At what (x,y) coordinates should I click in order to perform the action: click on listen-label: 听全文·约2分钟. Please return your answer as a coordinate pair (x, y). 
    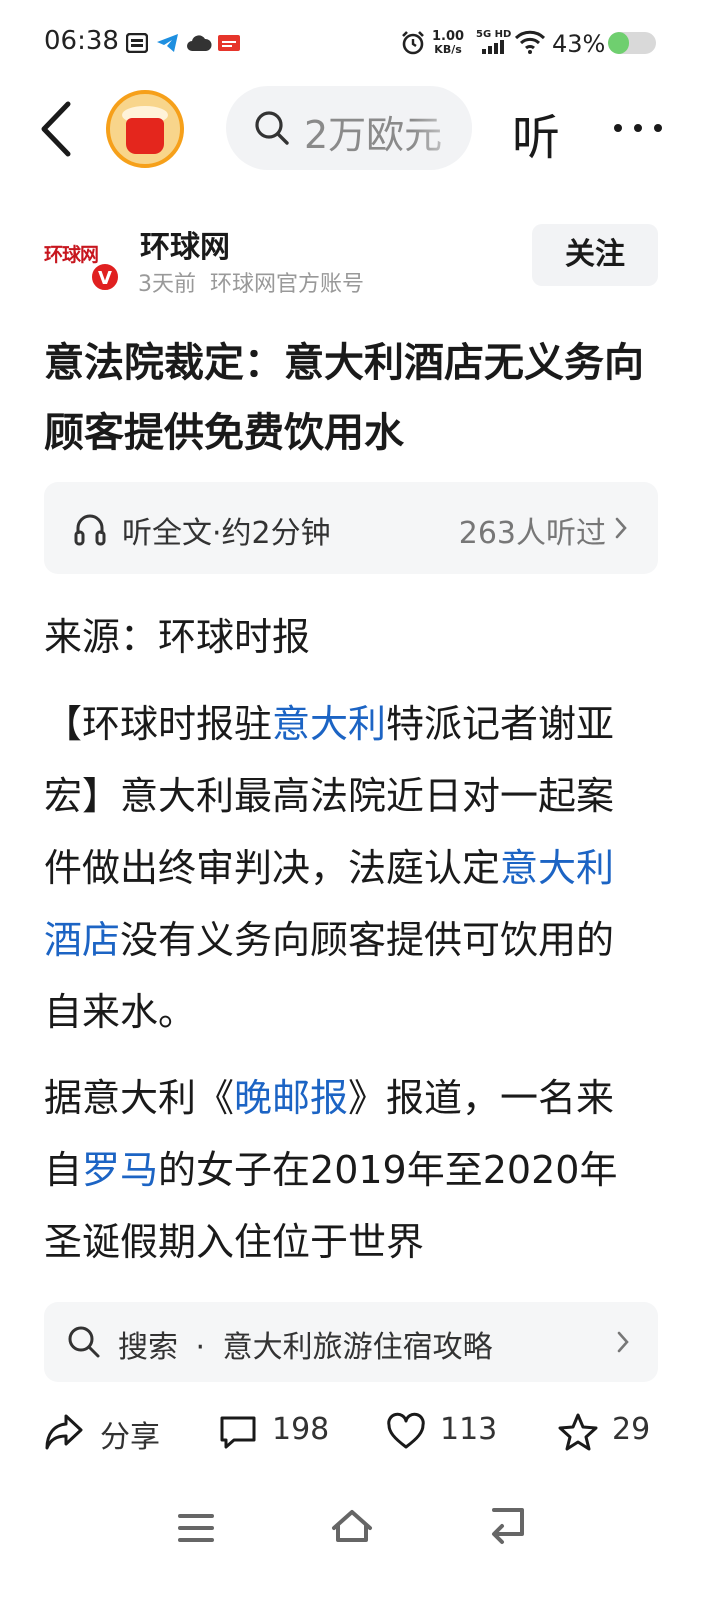
    Looking at the image, I should click on (226, 533).